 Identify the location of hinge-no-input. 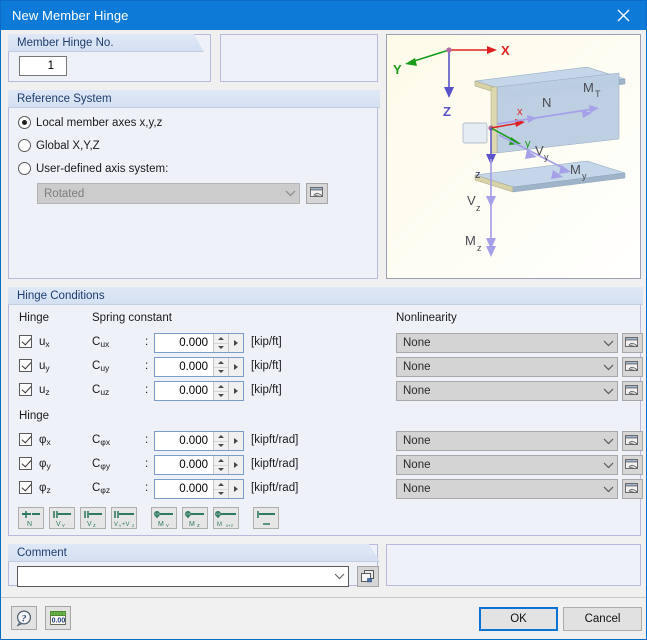
(43, 66).